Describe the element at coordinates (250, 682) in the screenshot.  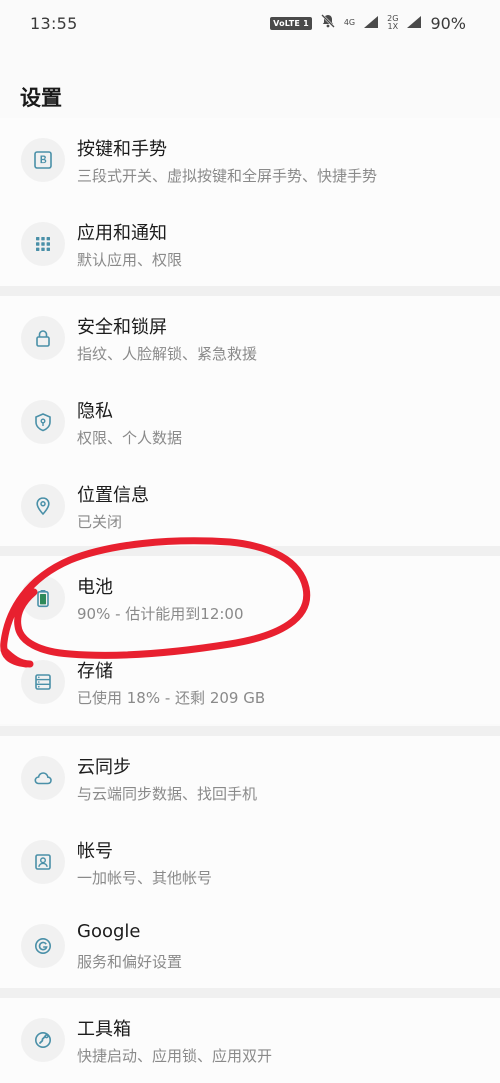
I see `item-storage: 存储 已使用 18% - 还剩 209 GB` at that location.